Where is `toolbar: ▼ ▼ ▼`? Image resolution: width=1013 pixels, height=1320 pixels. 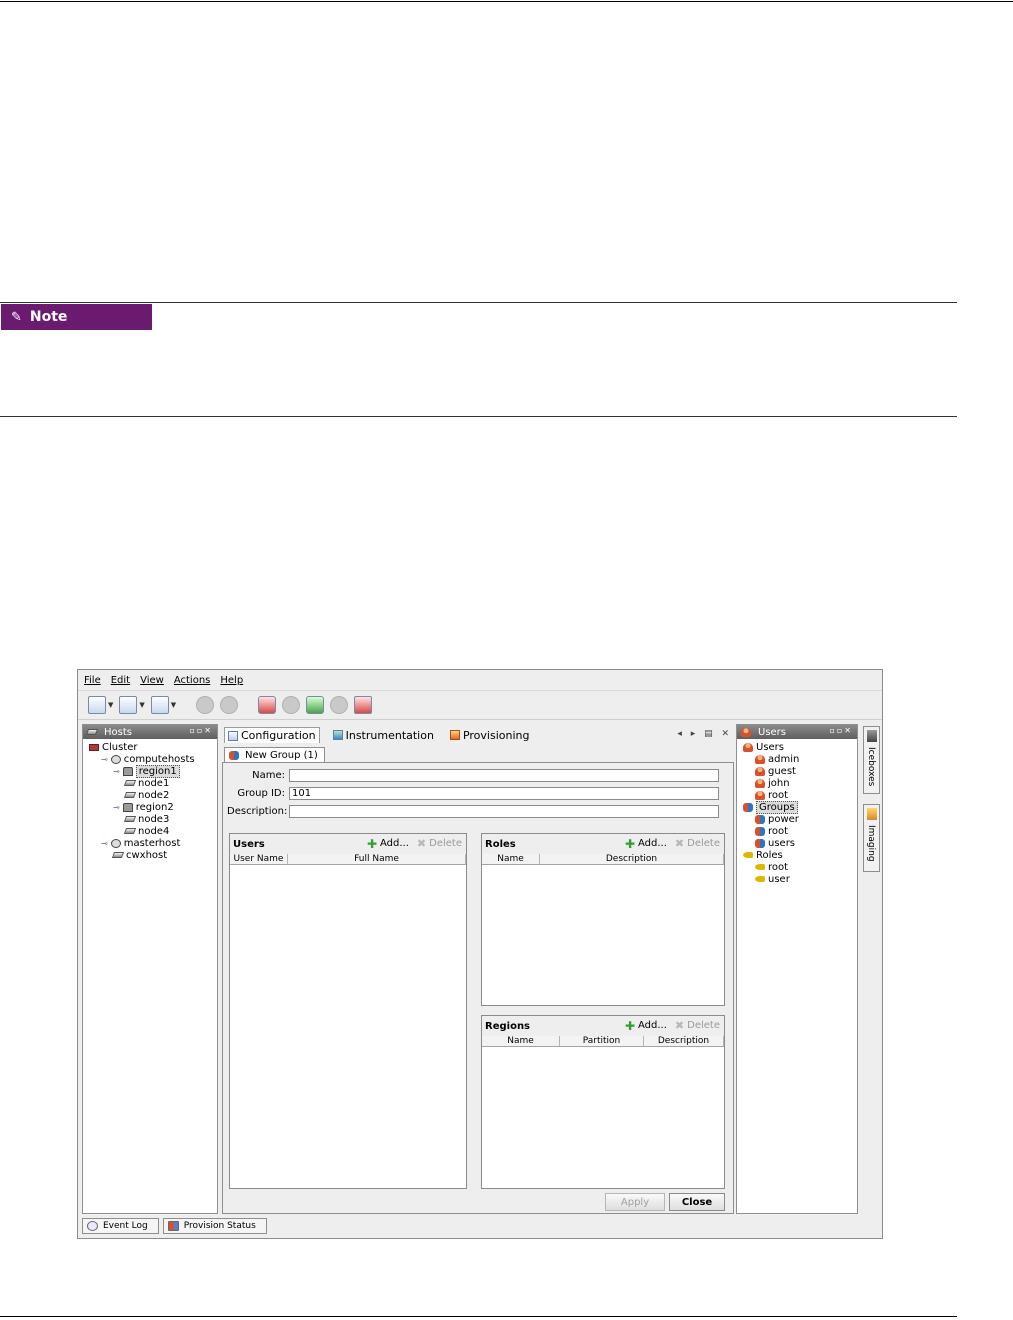
toolbar: ▼ ▼ ▼ is located at coordinates (480, 705).